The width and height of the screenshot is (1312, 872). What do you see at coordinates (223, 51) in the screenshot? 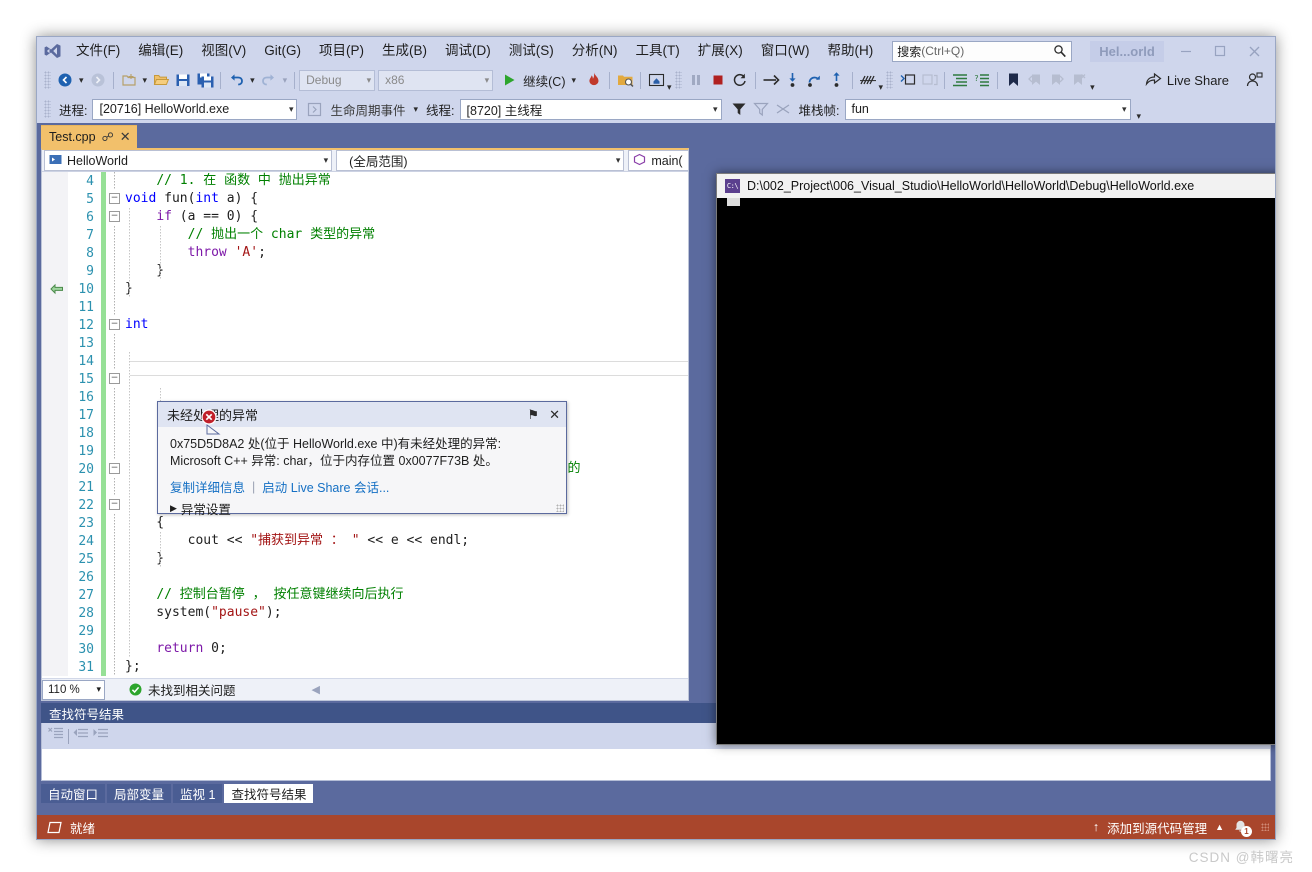
I see `menu-view: 视图(V)` at bounding box center [223, 51].